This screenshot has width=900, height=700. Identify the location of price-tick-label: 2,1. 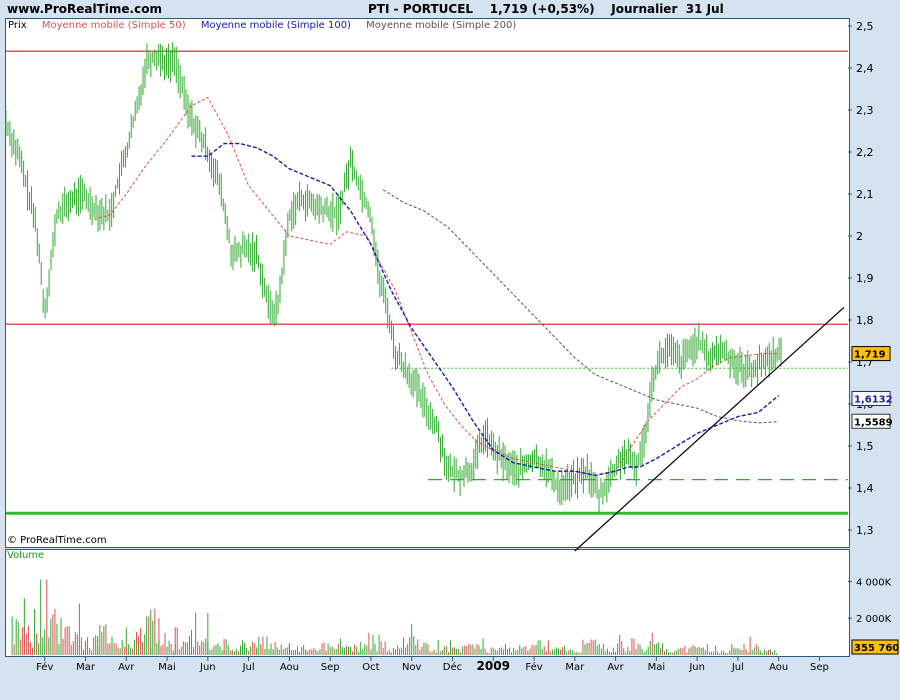
(865, 194).